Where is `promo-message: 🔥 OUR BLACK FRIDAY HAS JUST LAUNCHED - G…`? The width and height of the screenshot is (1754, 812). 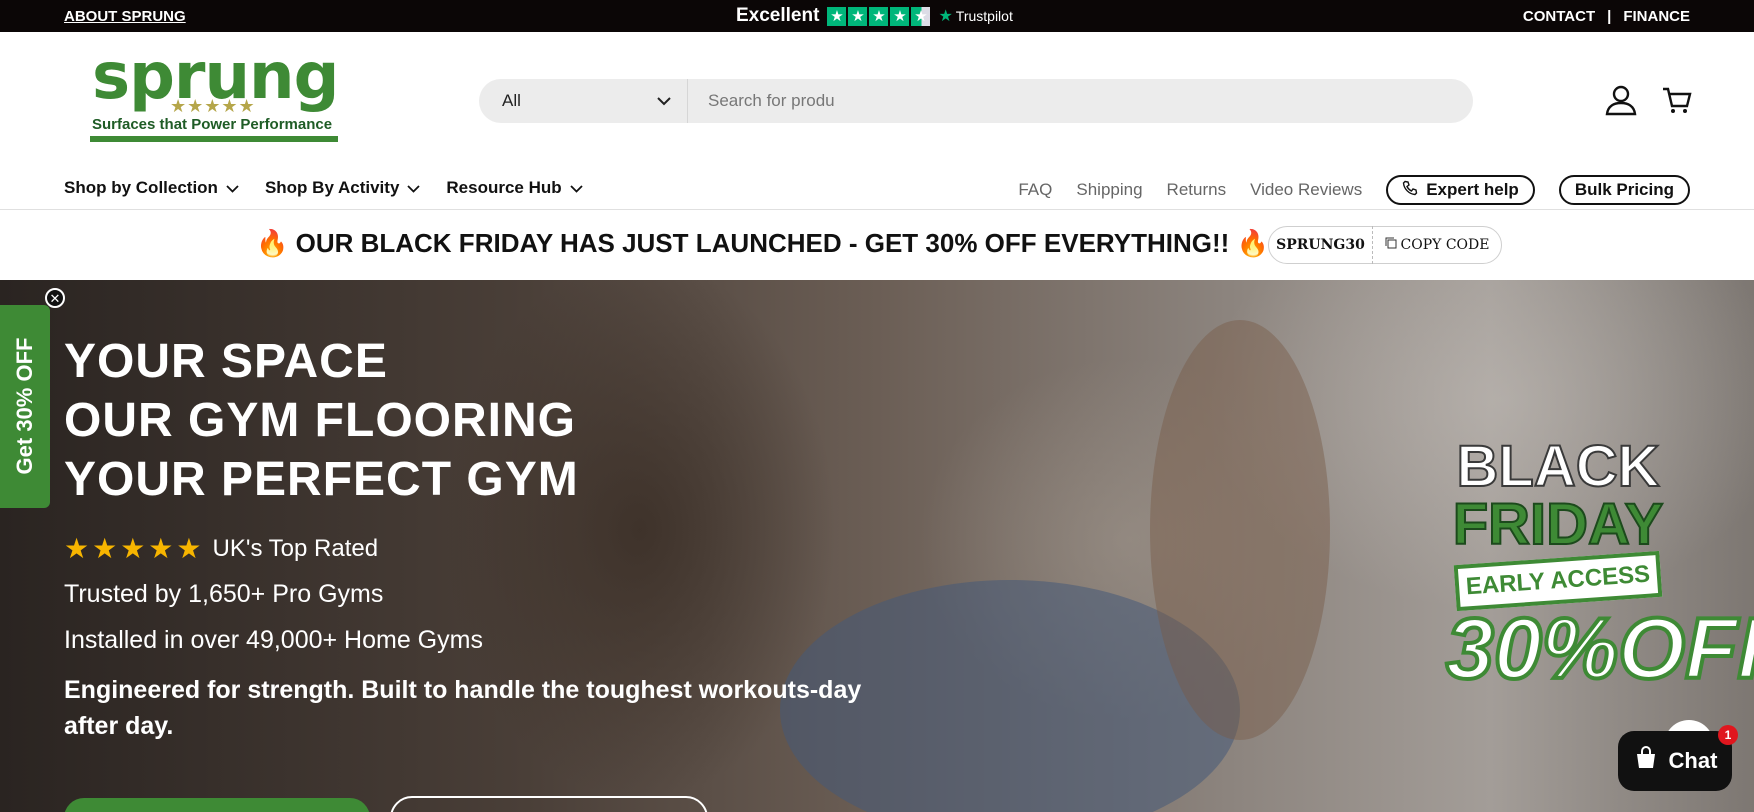 promo-message: 🔥 OUR BLACK FRIDAY HAS JUST LAUNCHED - G… is located at coordinates (762, 243).